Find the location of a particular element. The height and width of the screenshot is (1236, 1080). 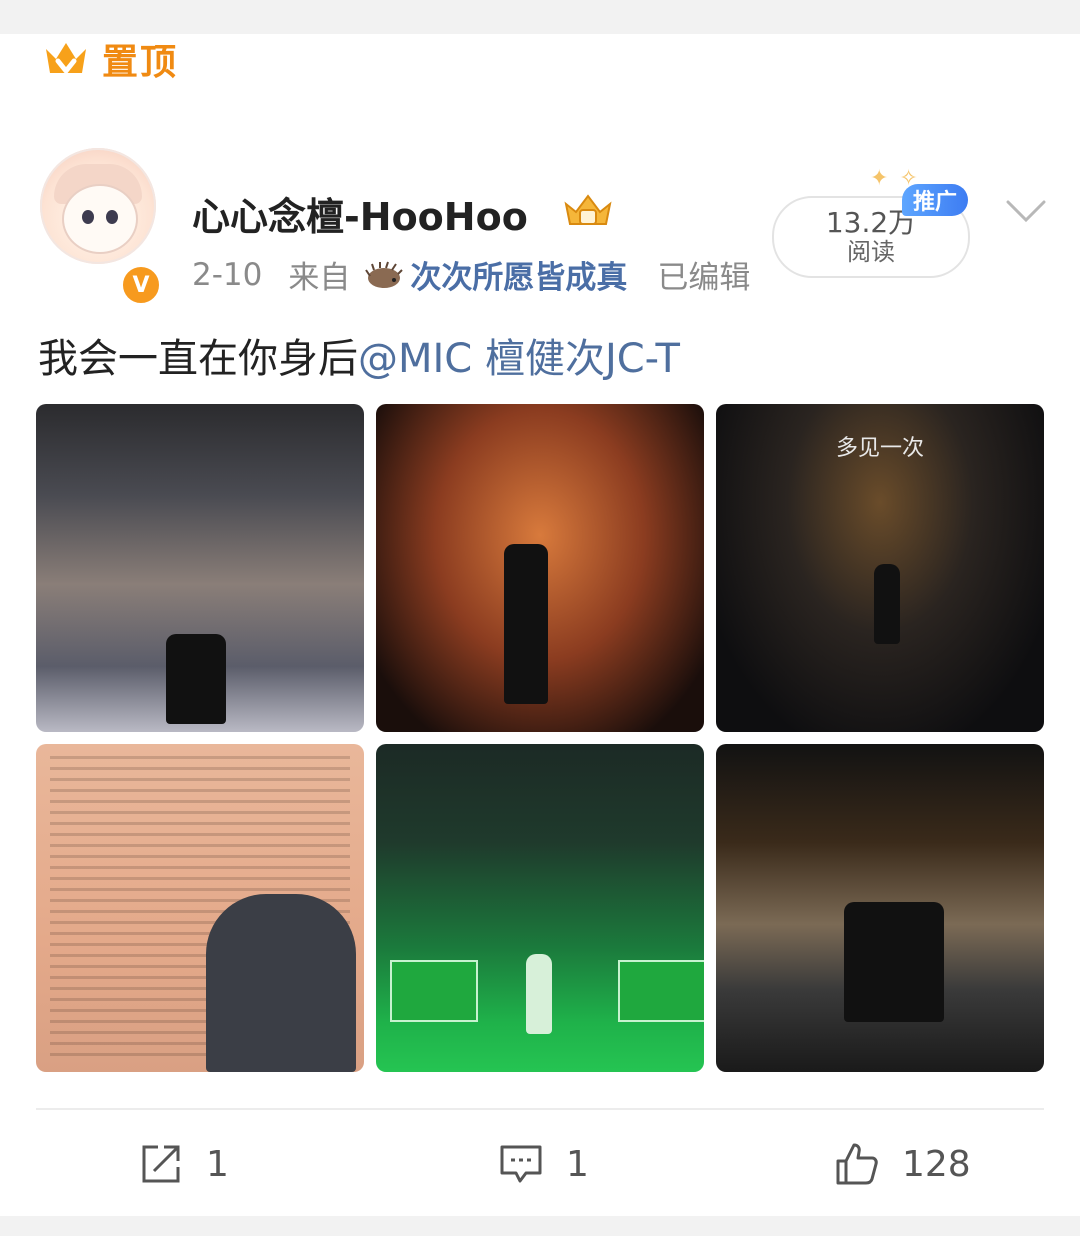

pinned-label: 置顶 is located at coordinates (140, 62).